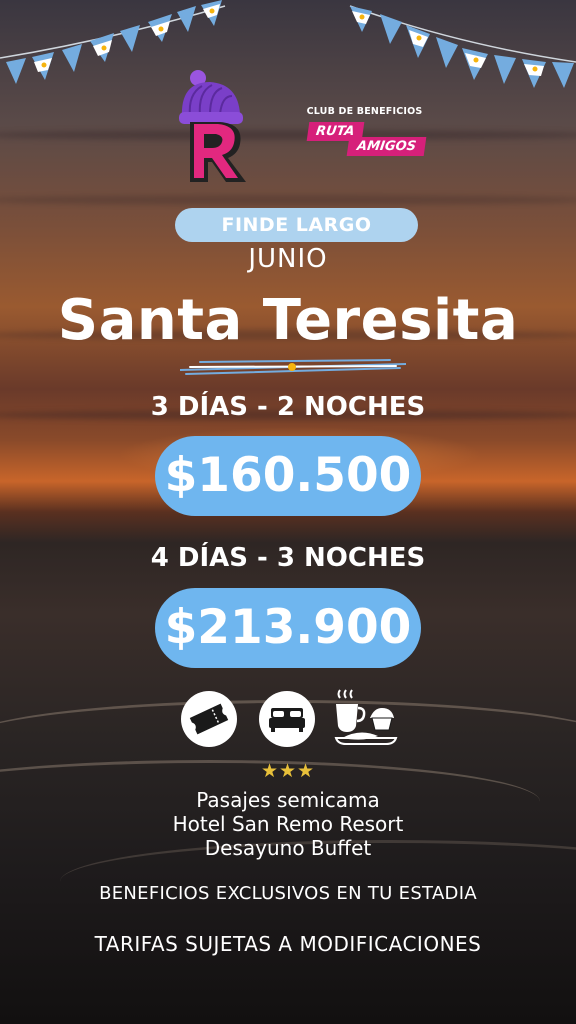 The height and width of the screenshot is (1024, 576). I want to click on includes-icons, so click(288, 719).